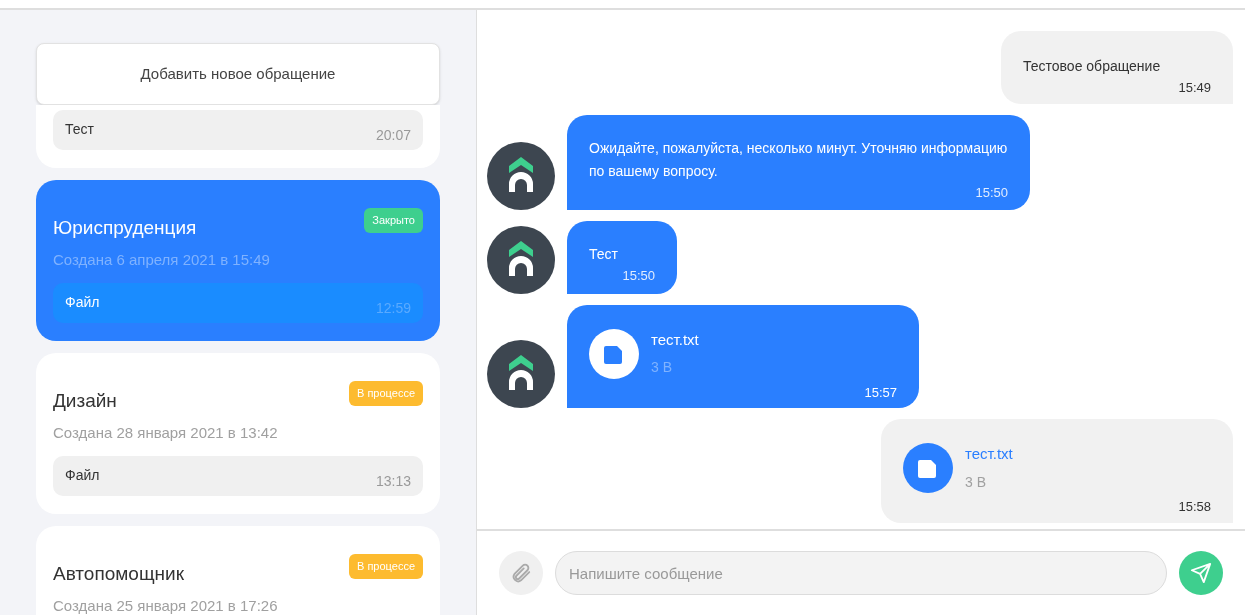 This screenshot has height=615, width=1245. I want to click on message-time: 15:58, so click(1194, 507).